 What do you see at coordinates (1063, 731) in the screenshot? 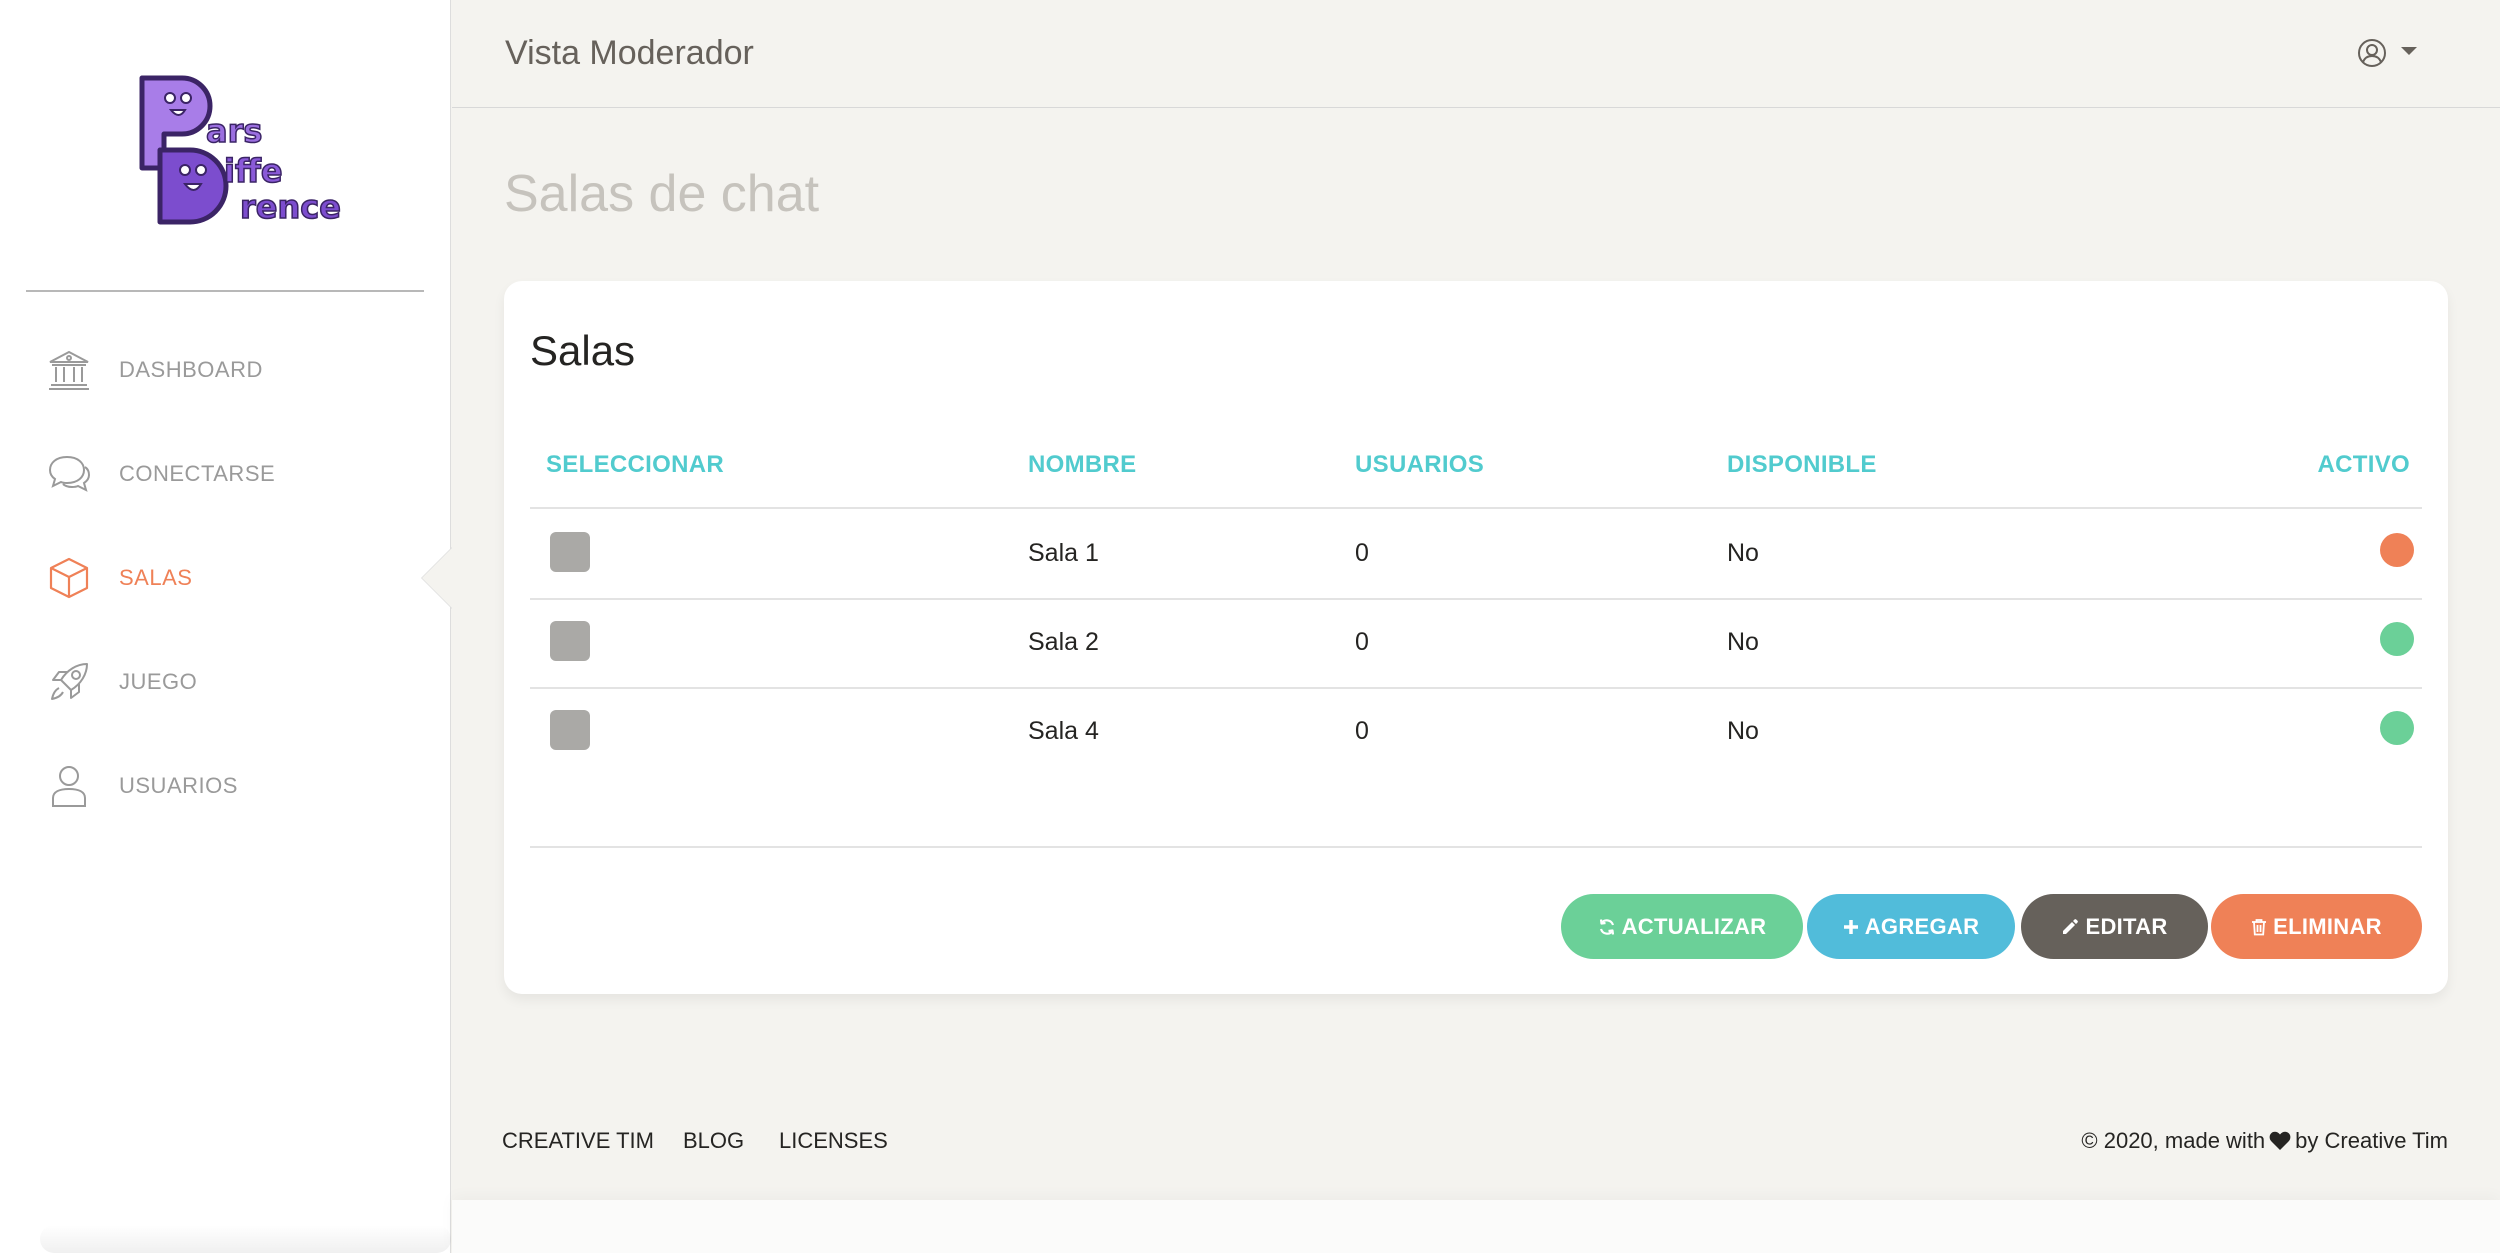
I see `cell-nombre: Sala 4` at bounding box center [1063, 731].